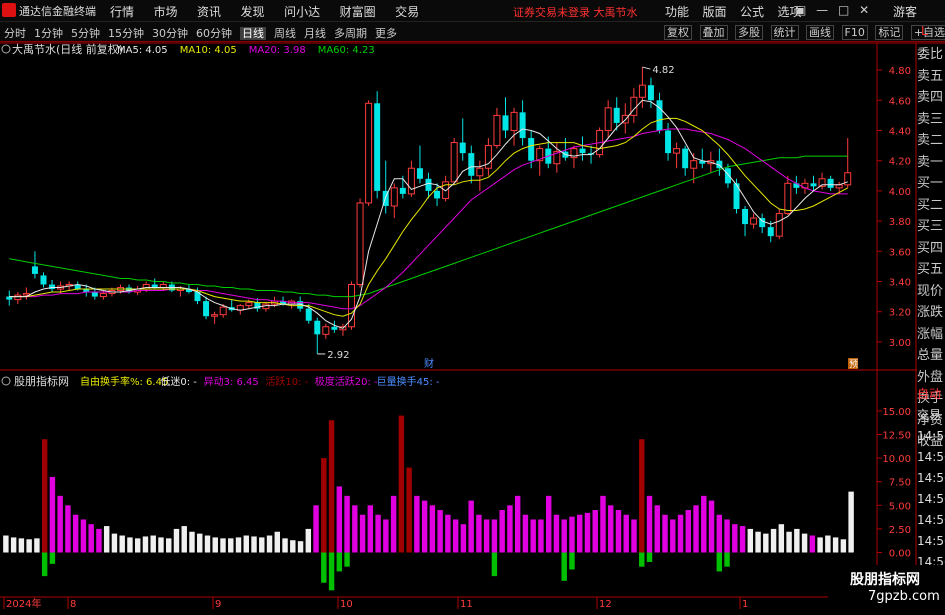  I want to click on price-label-1: 3.20, so click(900, 313).